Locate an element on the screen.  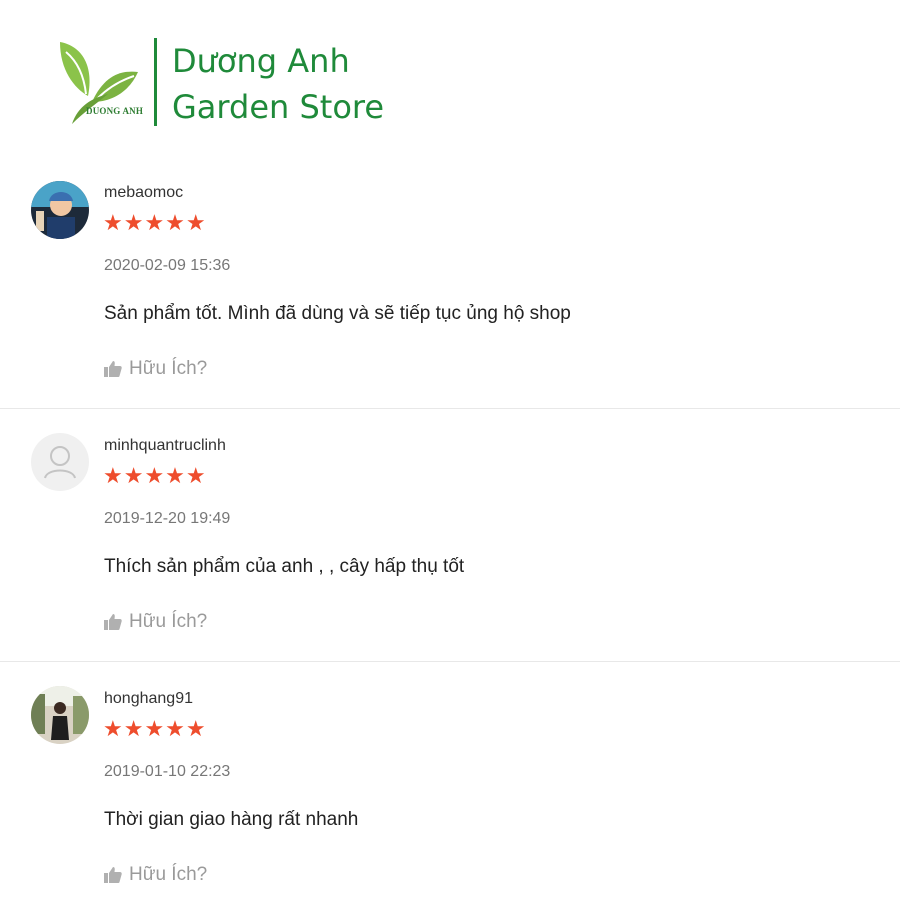
brand-divider is located at coordinates (155, 82).